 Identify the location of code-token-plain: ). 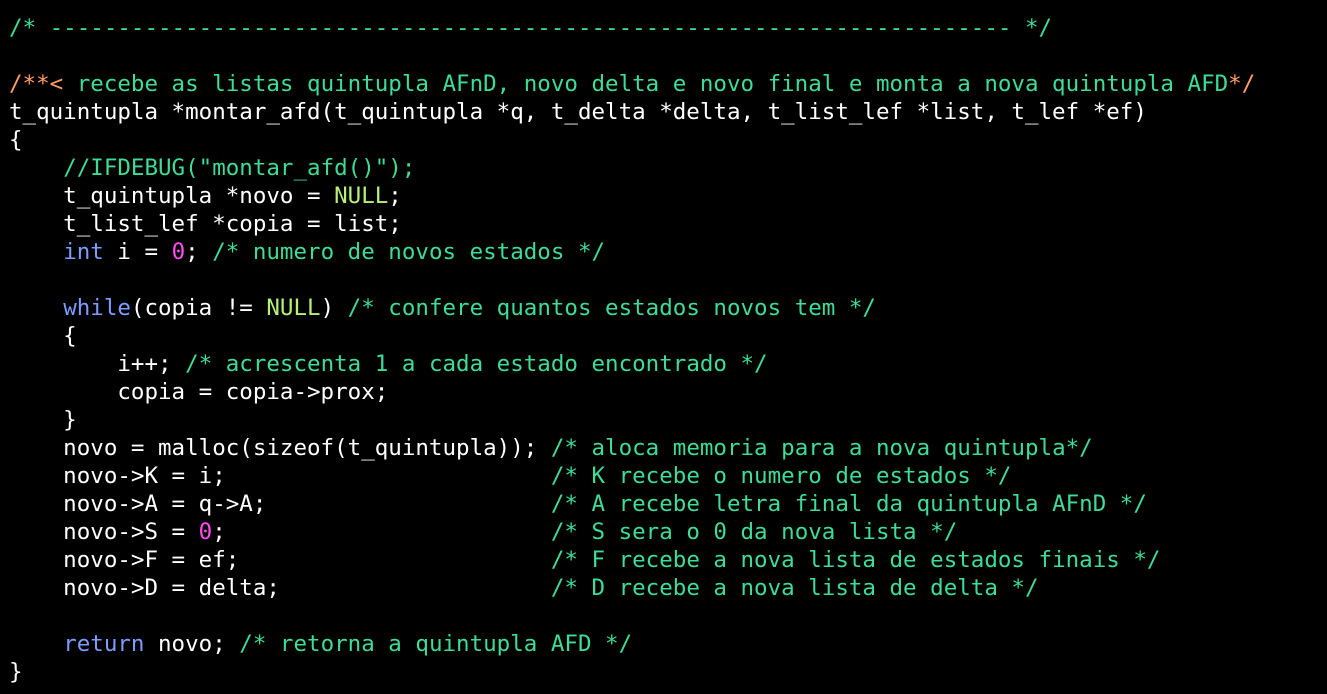
(334, 308).